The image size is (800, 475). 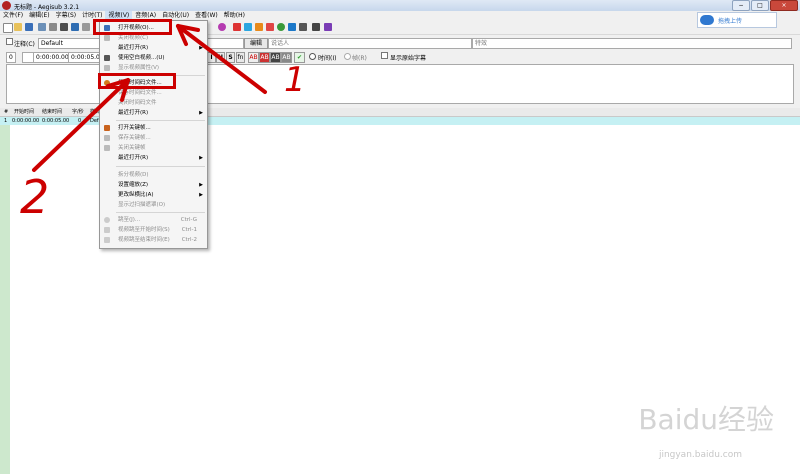 What do you see at coordinates (81, 125) in the screenshot?
I see `arrow-2-icon` at bounding box center [81, 125].